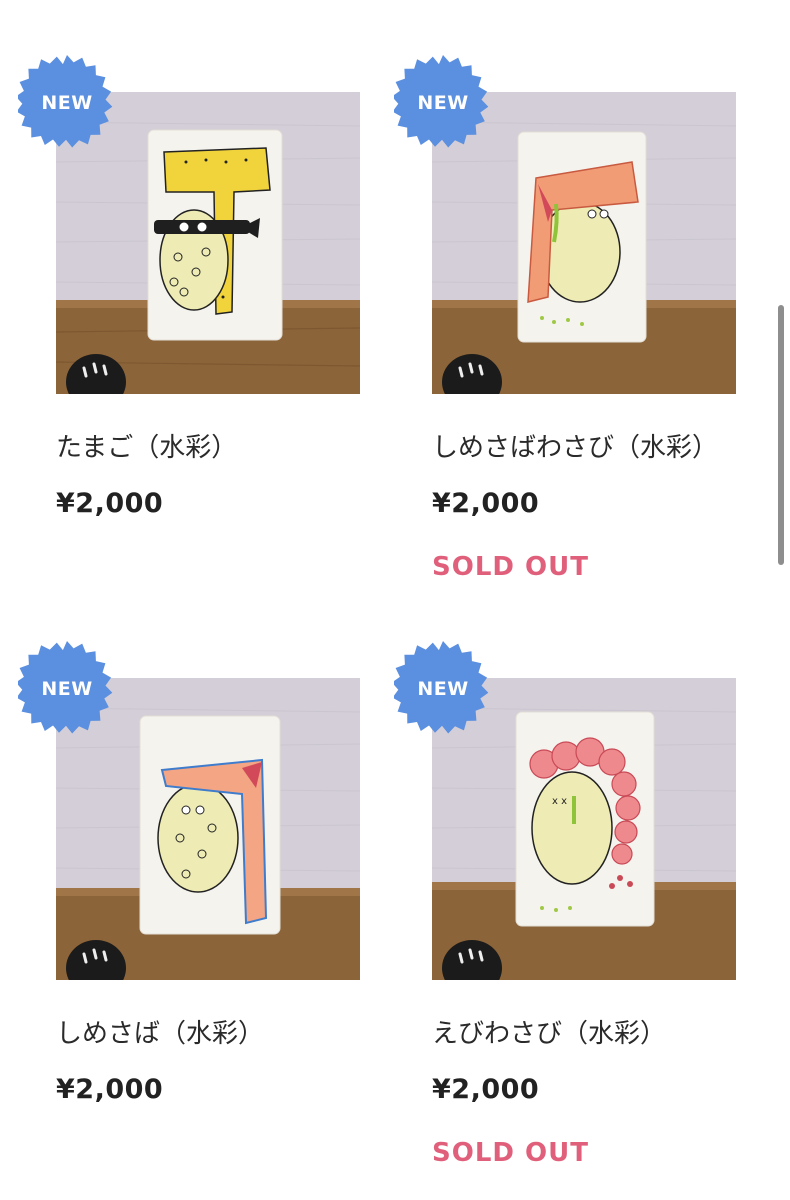  I want to click on product-title: たまご（水彩）, so click(146, 445).